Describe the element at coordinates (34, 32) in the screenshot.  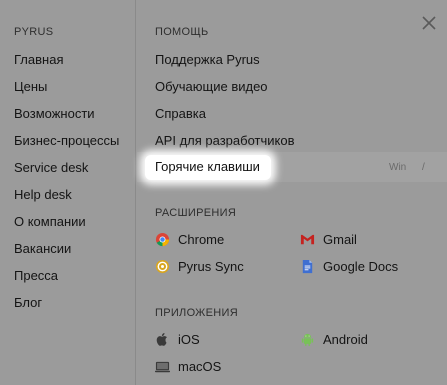
I see `pyrus-heading: PYRUS` at that location.